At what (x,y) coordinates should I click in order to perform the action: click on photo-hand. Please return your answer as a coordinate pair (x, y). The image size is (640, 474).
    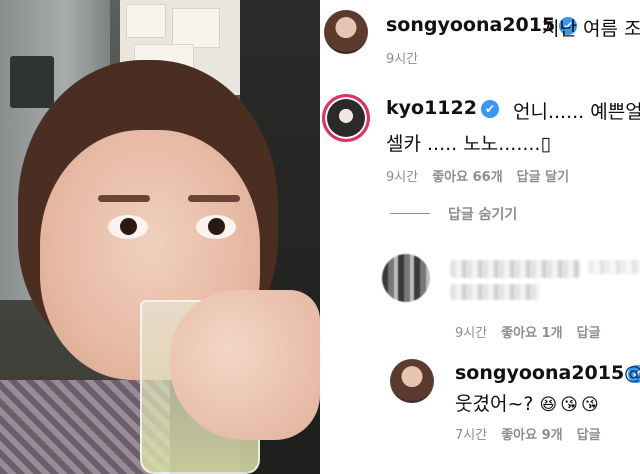
    Looking at the image, I should click on (245, 365).